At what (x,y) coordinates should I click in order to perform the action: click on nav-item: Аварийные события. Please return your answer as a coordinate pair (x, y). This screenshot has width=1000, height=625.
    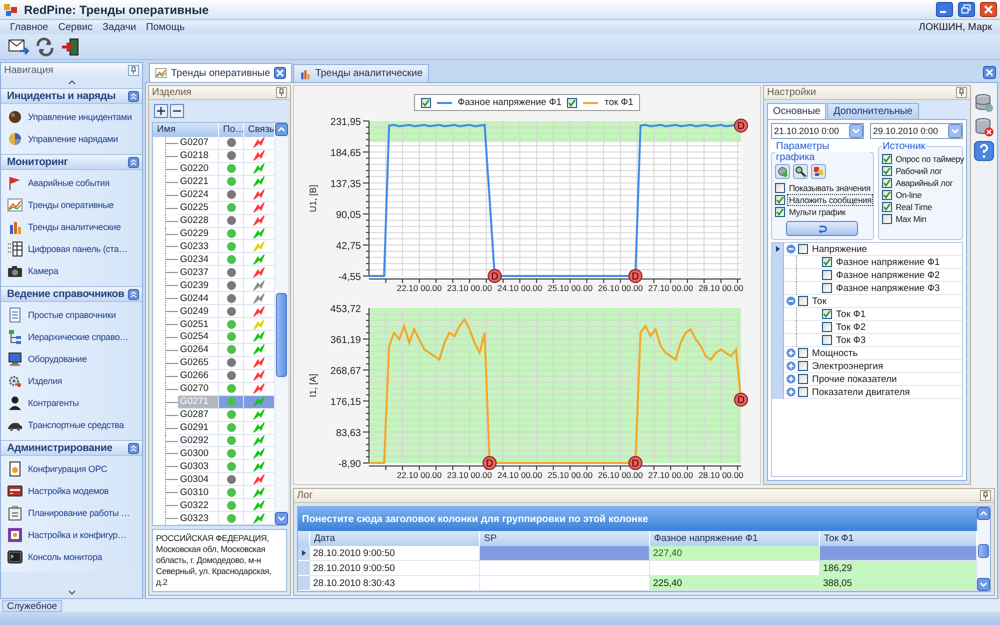
    Looking at the image, I should click on (71, 183).